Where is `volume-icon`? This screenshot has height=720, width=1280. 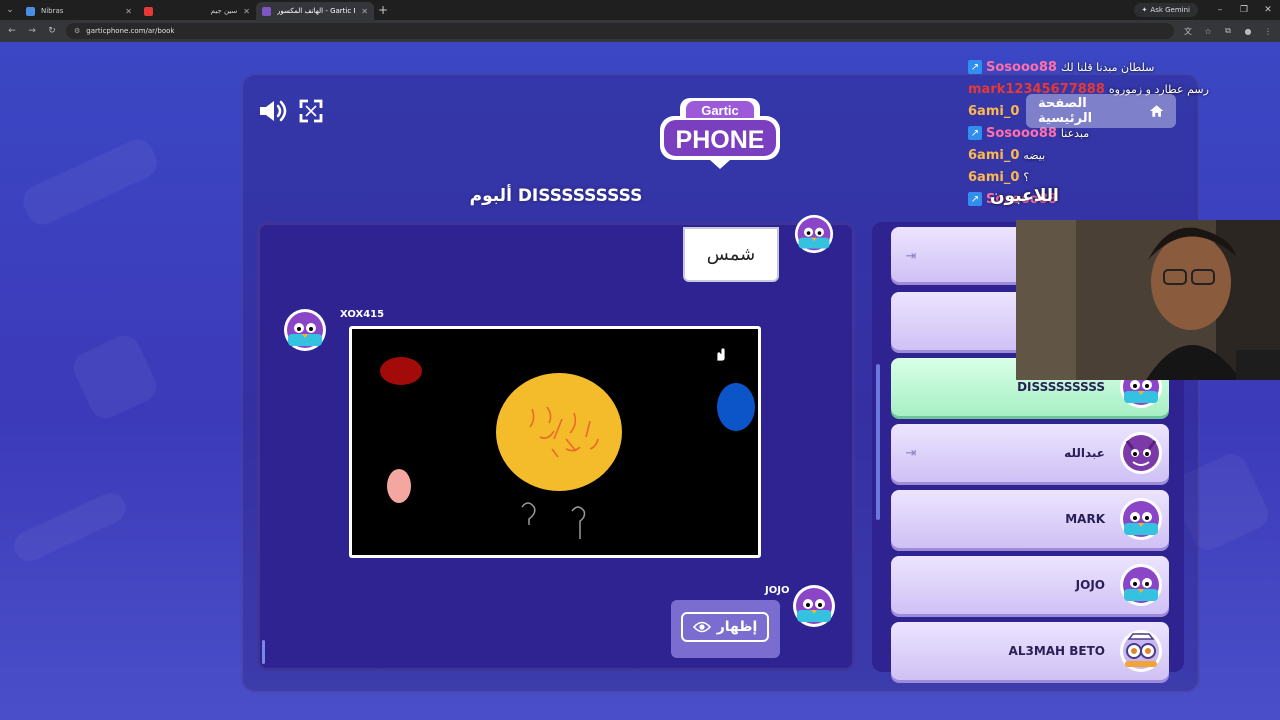 volume-icon is located at coordinates (272, 111).